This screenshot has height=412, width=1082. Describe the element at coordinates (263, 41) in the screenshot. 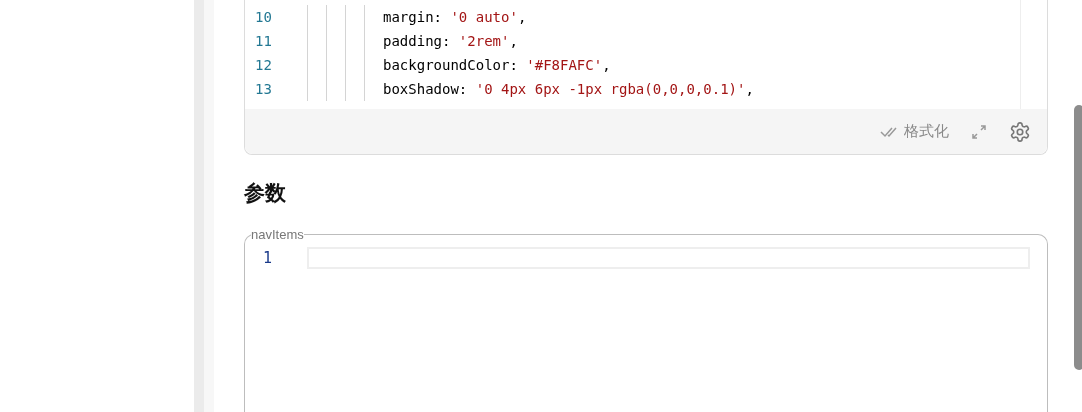

I see `line-number: 11` at that location.